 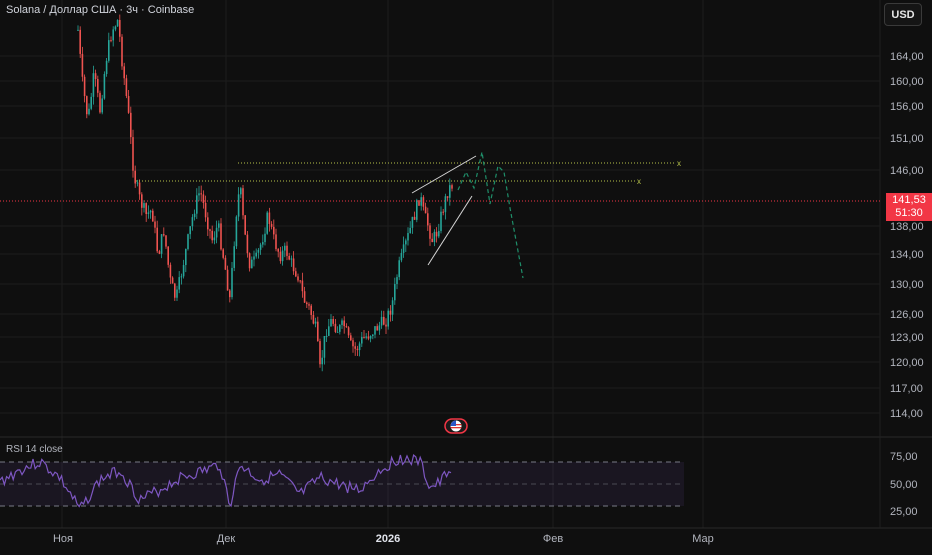 What do you see at coordinates (907, 255) in the screenshot?
I see `price-axis-label: 134,00` at bounding box center [907, 255].